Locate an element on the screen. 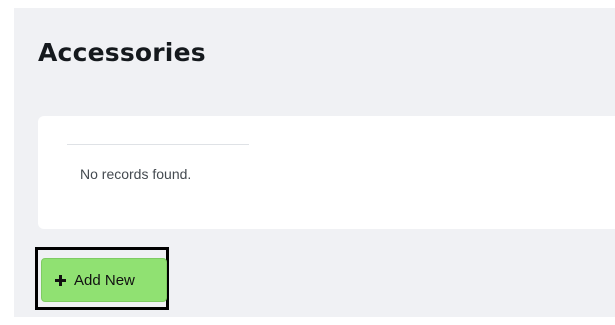 The image size is (615, 325). plus-icon is located at coordinates (60, 280).